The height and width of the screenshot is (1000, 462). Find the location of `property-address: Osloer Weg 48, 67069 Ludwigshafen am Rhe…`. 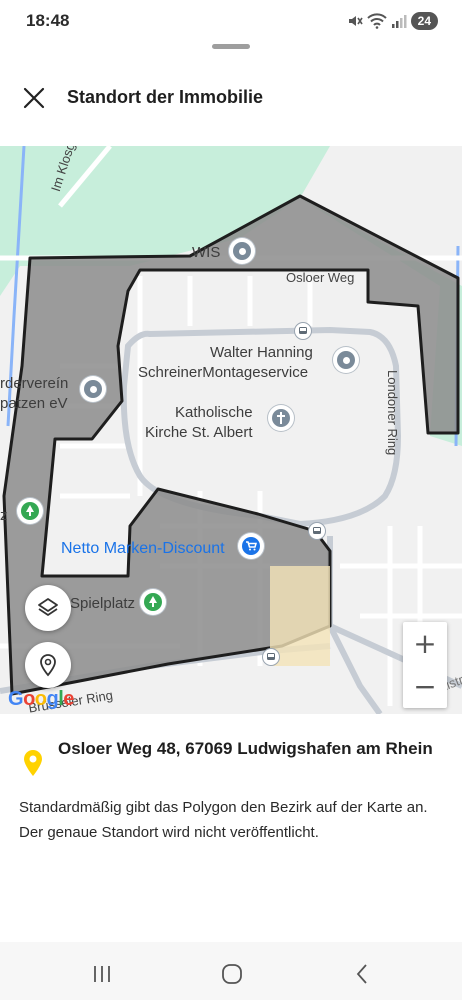

property-address: Osloer Weg 48, 67069 Ludwigshafen am Rhe… is located at coordinates (245, 748).